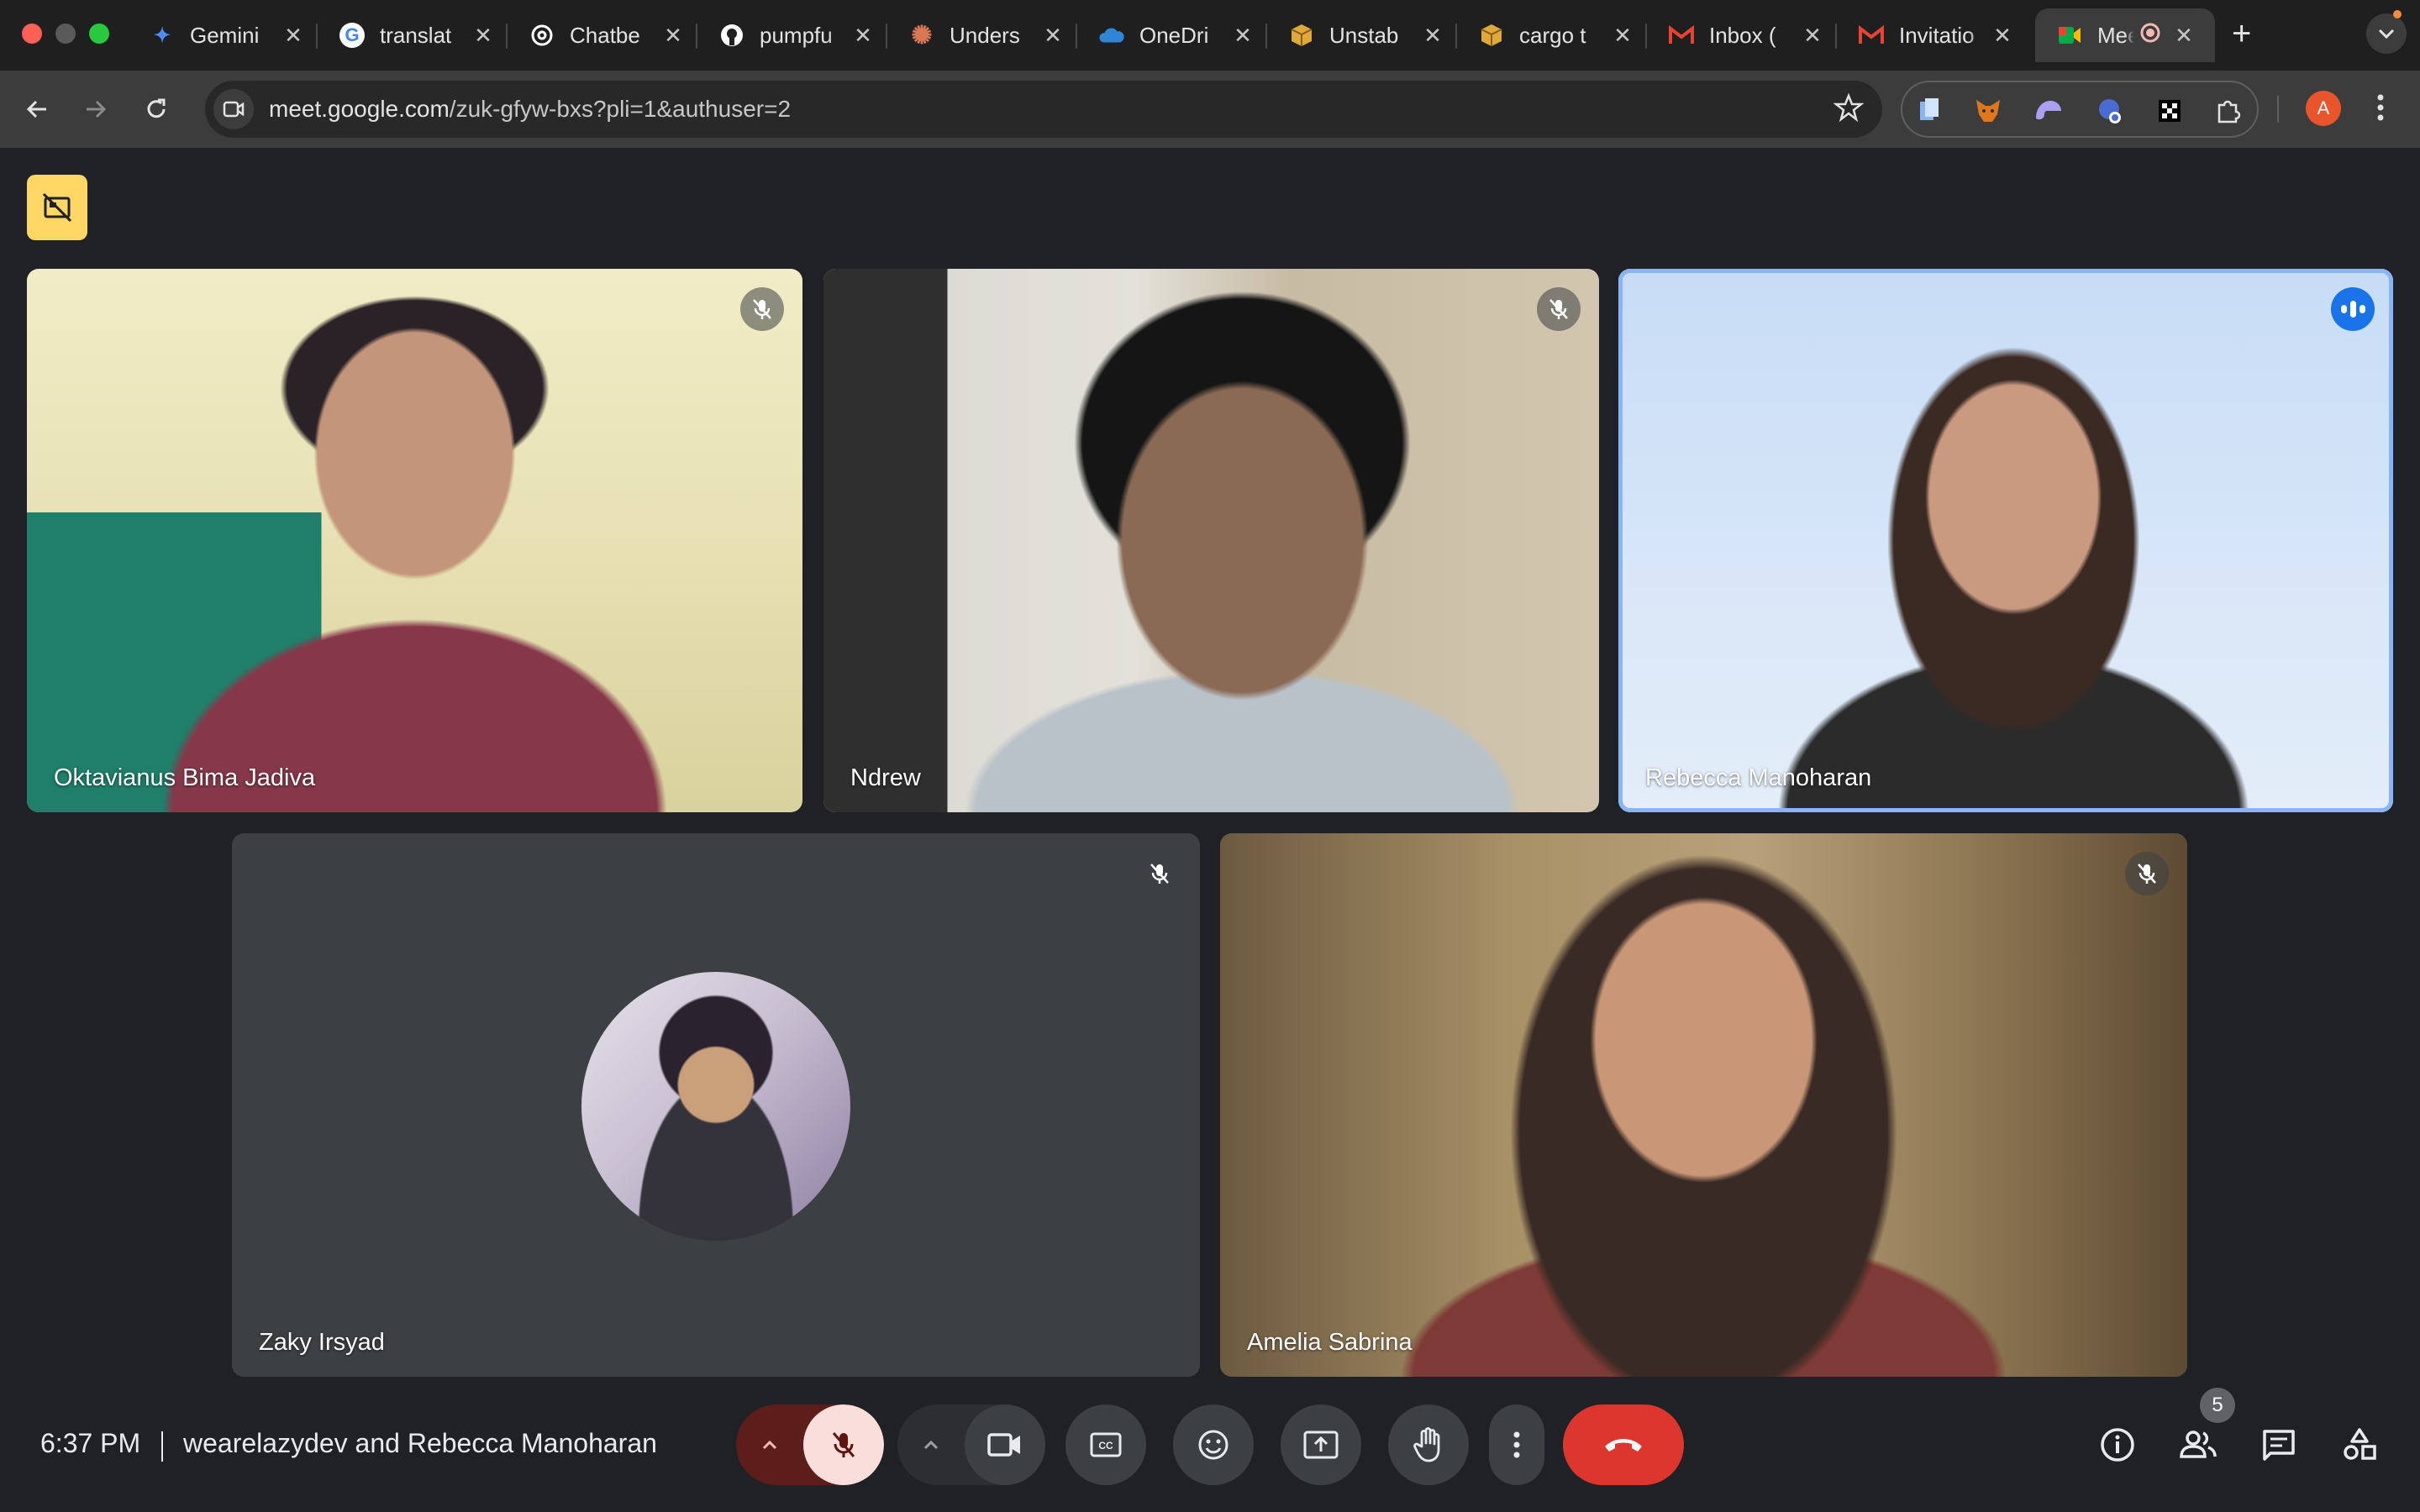 The width and height of the screenshot is (2420, 1512). Describe the element at coordinates (352, 35) in the screenshot. I see `google-icon: G` at that location.